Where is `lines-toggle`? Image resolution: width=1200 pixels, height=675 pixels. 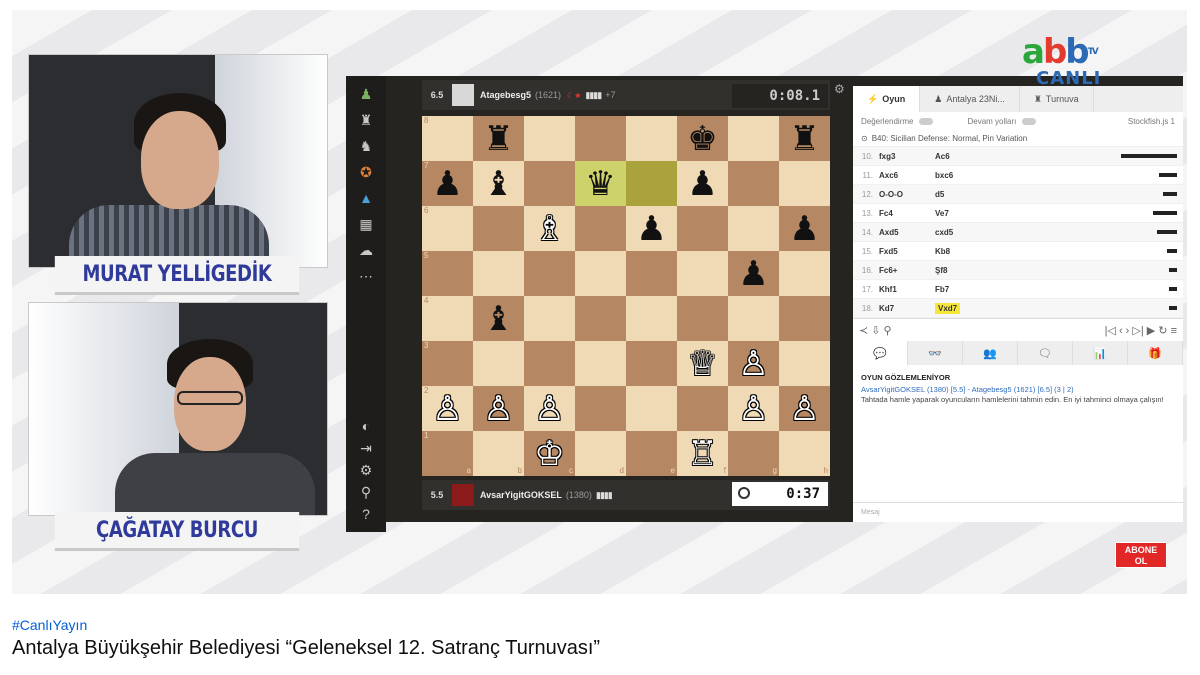 lines-toggle is located at coordinates (1029, 121).